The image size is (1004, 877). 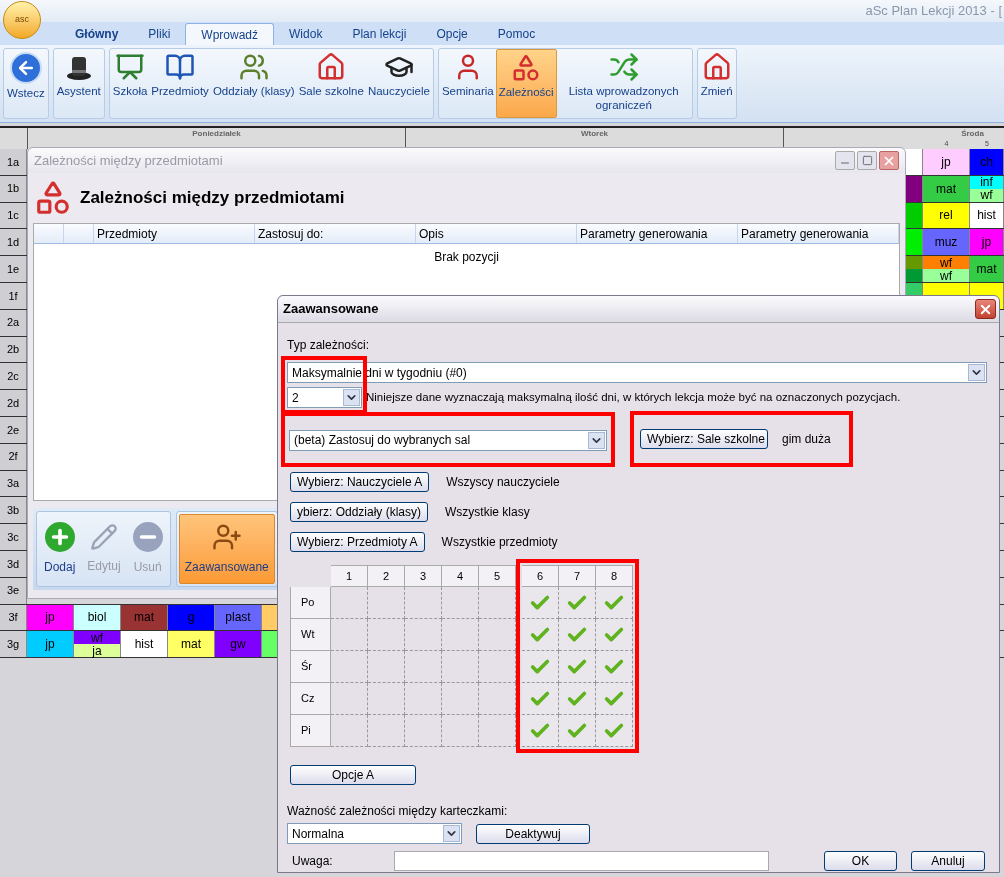 What do you see at coordinates (497, 576) in the screenshot?
I see `grid-column-header: 5` at bounding box center [497, 576].